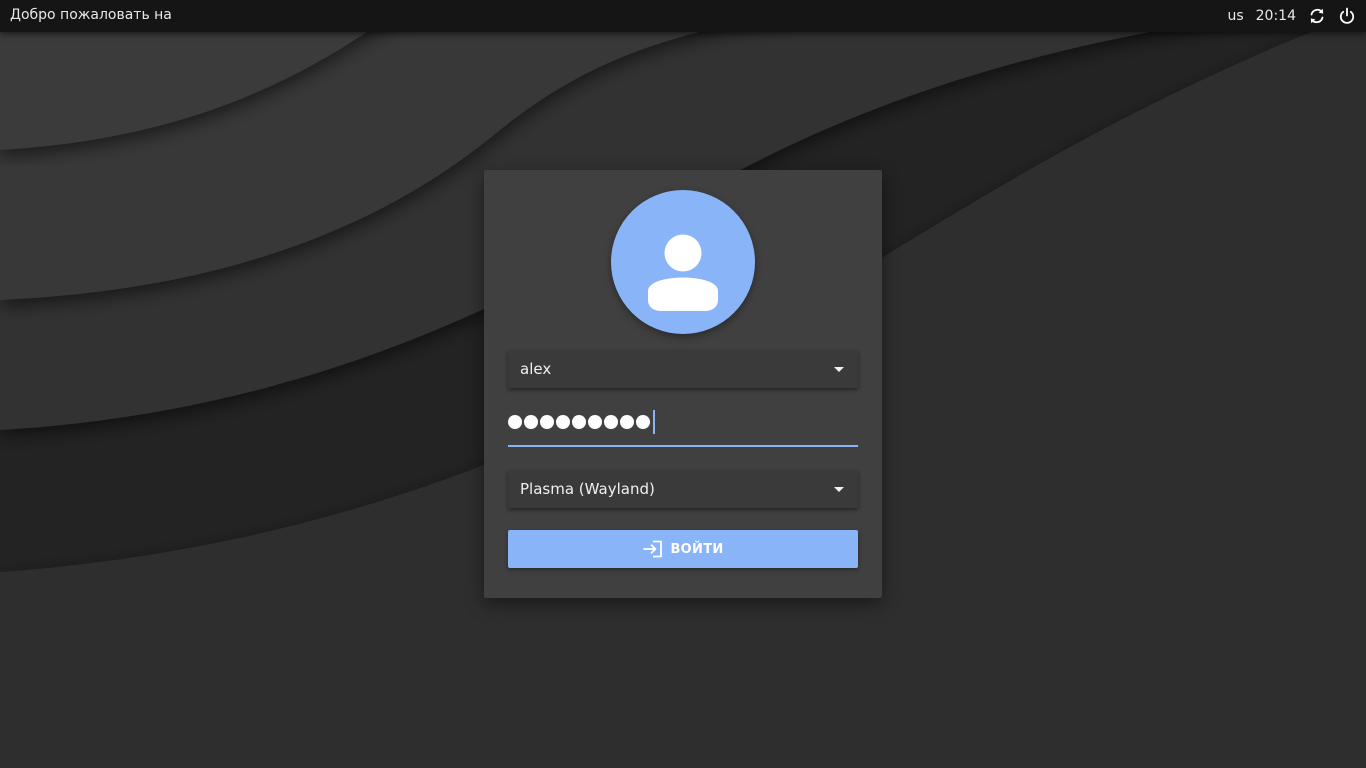 This screenshot has width=1366, height=768. I want to click on login-button-label: ВОЙТИ, so click(697, 549).